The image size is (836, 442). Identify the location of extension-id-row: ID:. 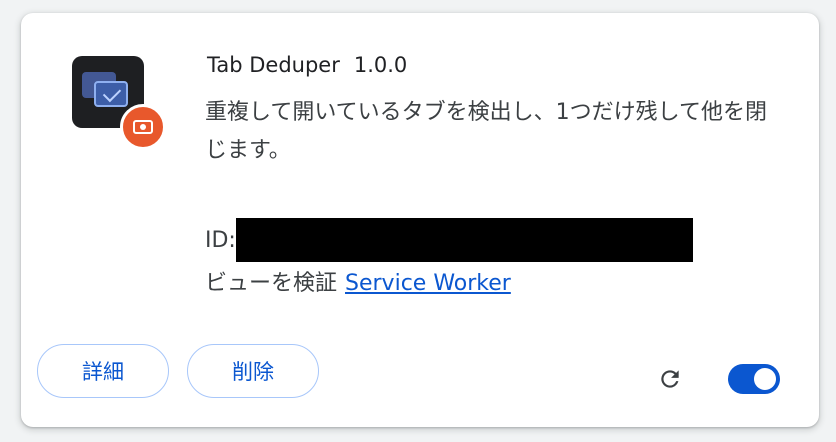
(449, 240).